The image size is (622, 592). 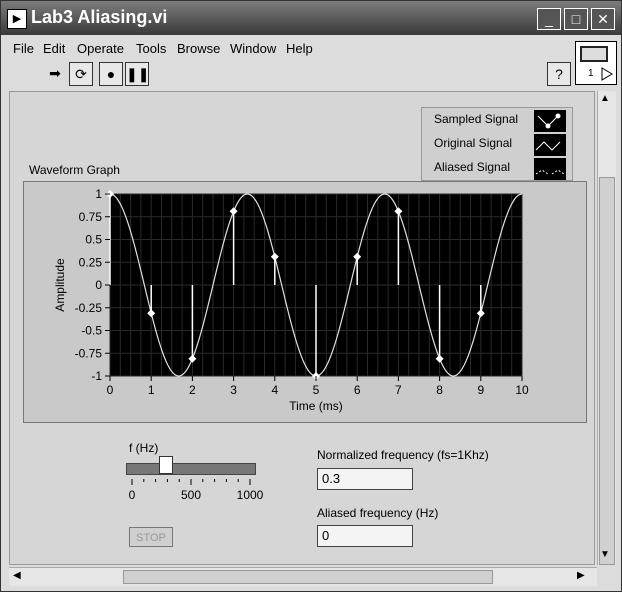 What do you see at coordinates (603, 19) in the screenshot?
I see `close-button: ✕` at bounding box center [603, 19].